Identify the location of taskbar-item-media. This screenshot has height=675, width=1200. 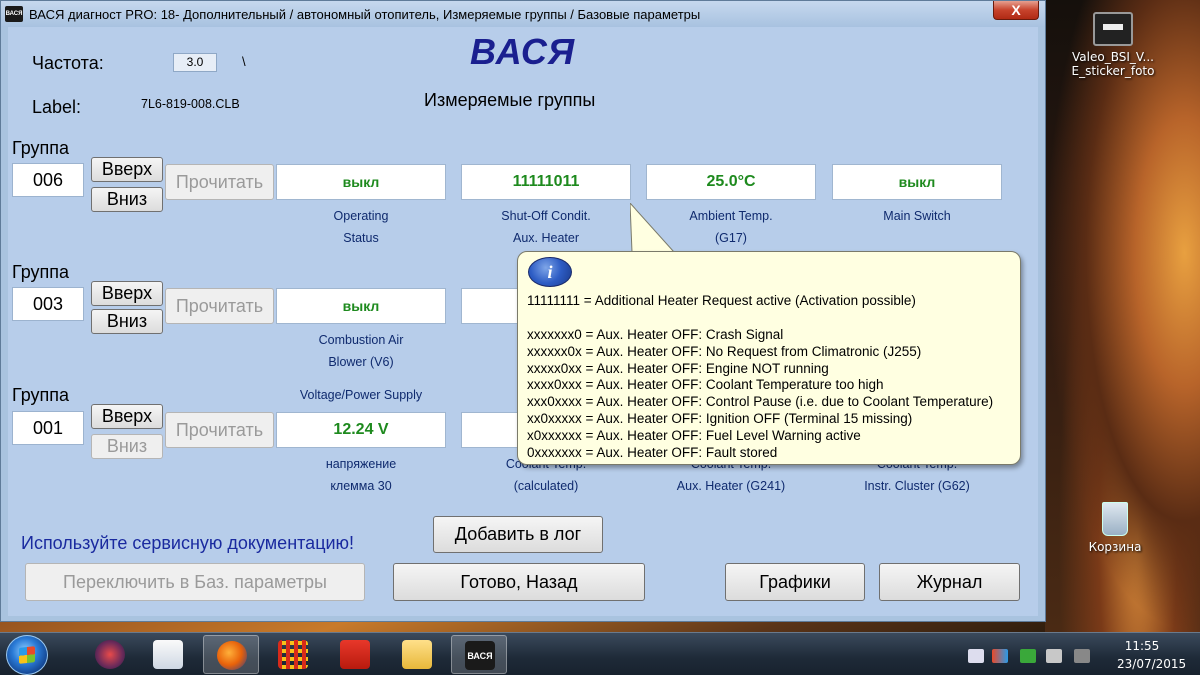
(168, 654).